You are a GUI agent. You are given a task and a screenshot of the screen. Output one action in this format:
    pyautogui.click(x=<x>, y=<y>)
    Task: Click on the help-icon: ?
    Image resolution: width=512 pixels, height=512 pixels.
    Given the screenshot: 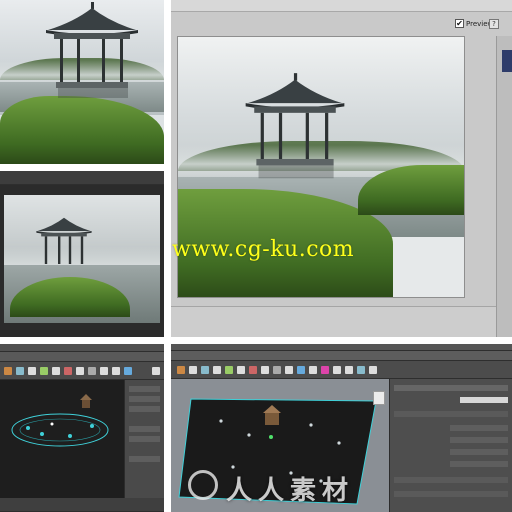 What is the action you would take?
    pyautogui.click(x=494, y=24)
    